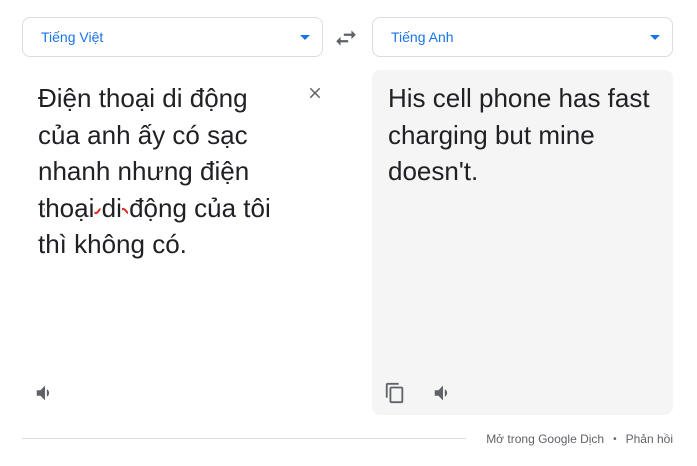 This screenshot has width=697, height=466. I want to click on target-language-label: Tiếng Anh, so click(422, 37).